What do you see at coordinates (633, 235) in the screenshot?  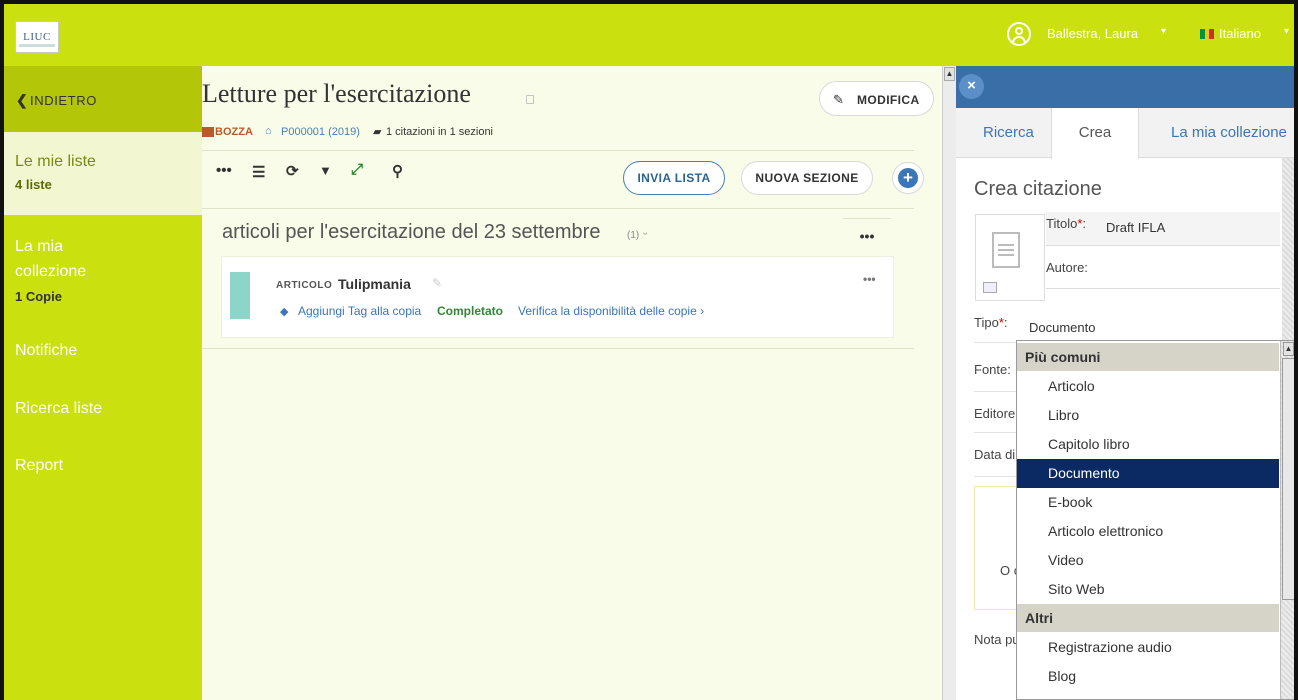 I see `section-count: (1)` at bounding box center [633, 235].